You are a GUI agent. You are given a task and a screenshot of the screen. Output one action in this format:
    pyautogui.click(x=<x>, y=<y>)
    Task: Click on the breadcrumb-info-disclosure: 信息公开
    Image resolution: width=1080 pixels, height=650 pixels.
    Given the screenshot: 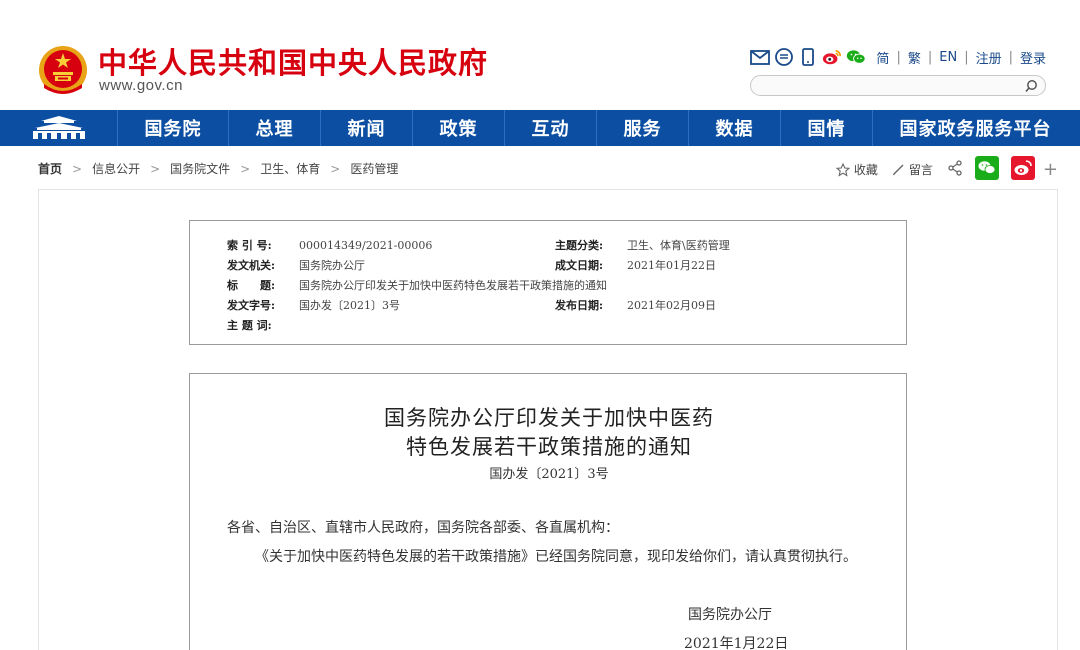 What is the action you would take?
    pyautogui.click(x=116, y=168)
    